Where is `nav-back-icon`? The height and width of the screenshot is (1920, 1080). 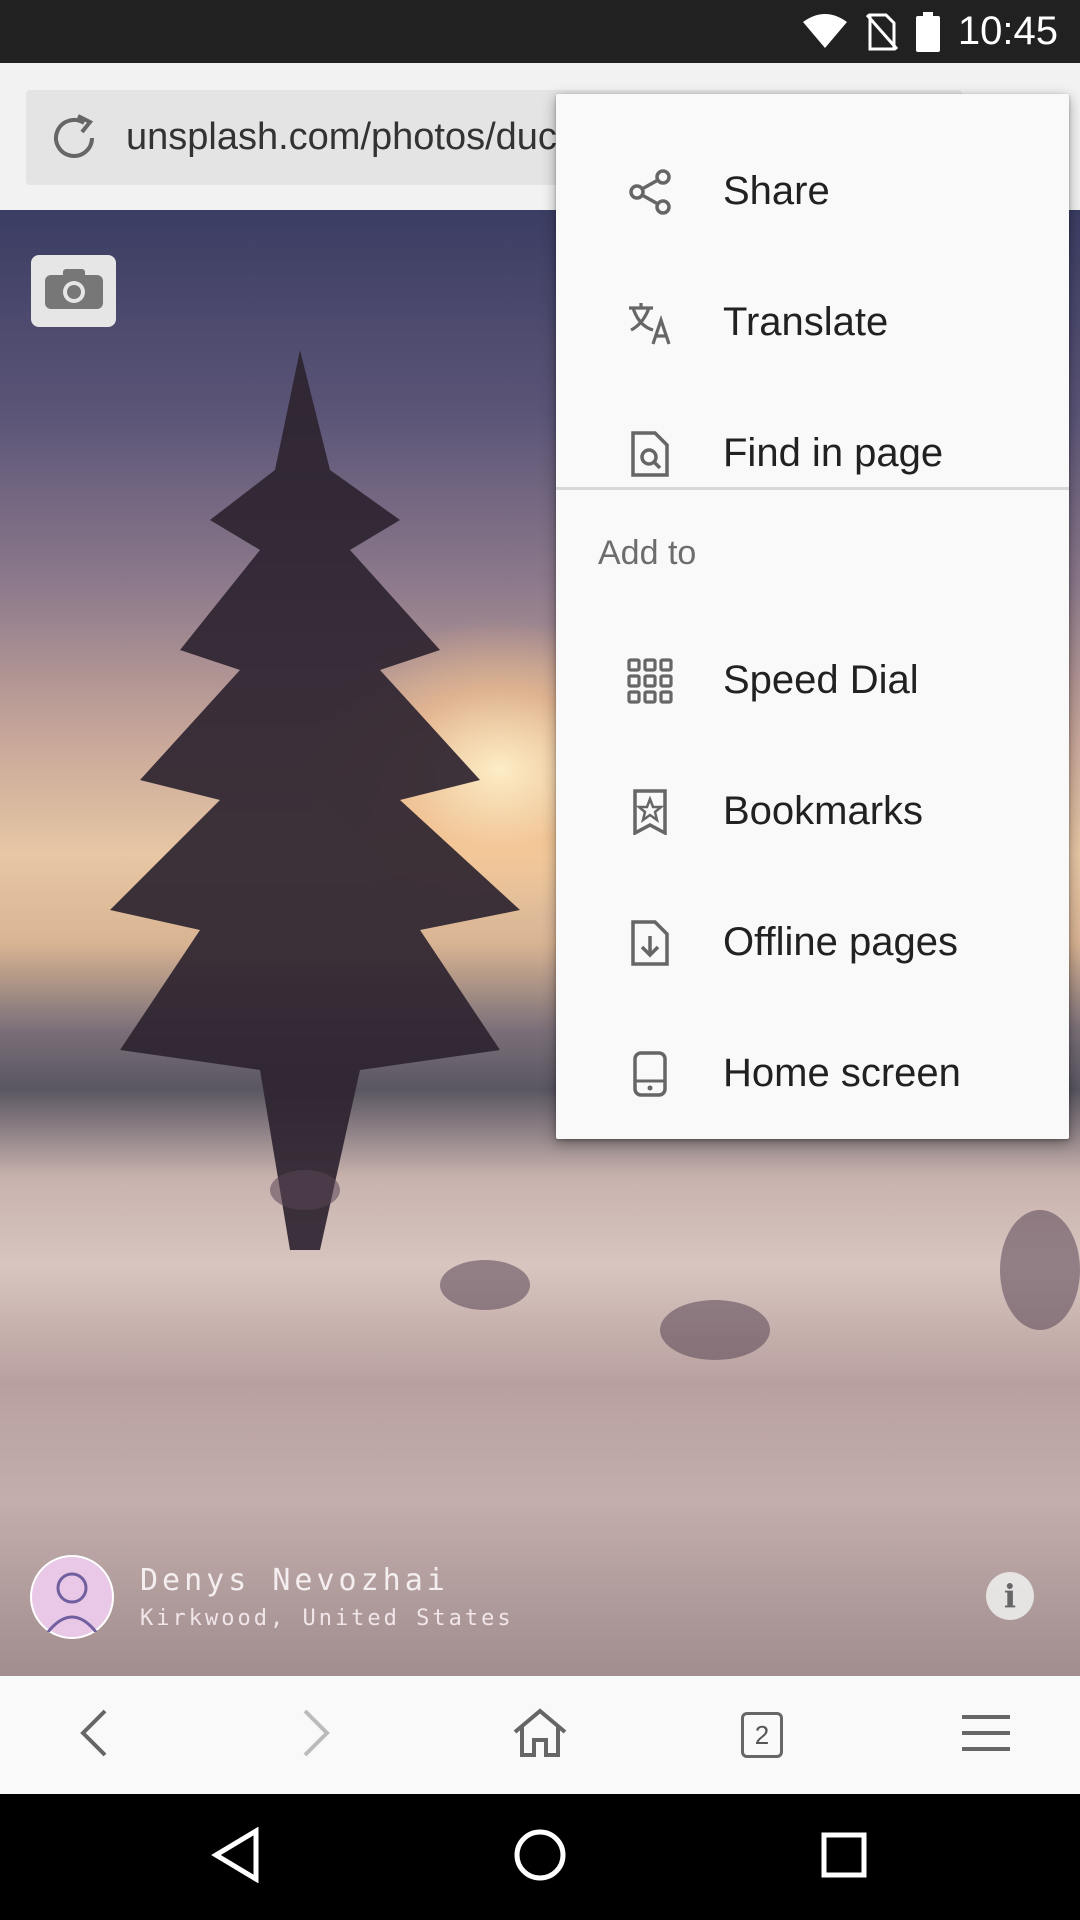
nav-back-icon is located at coordinates (236, 1857).